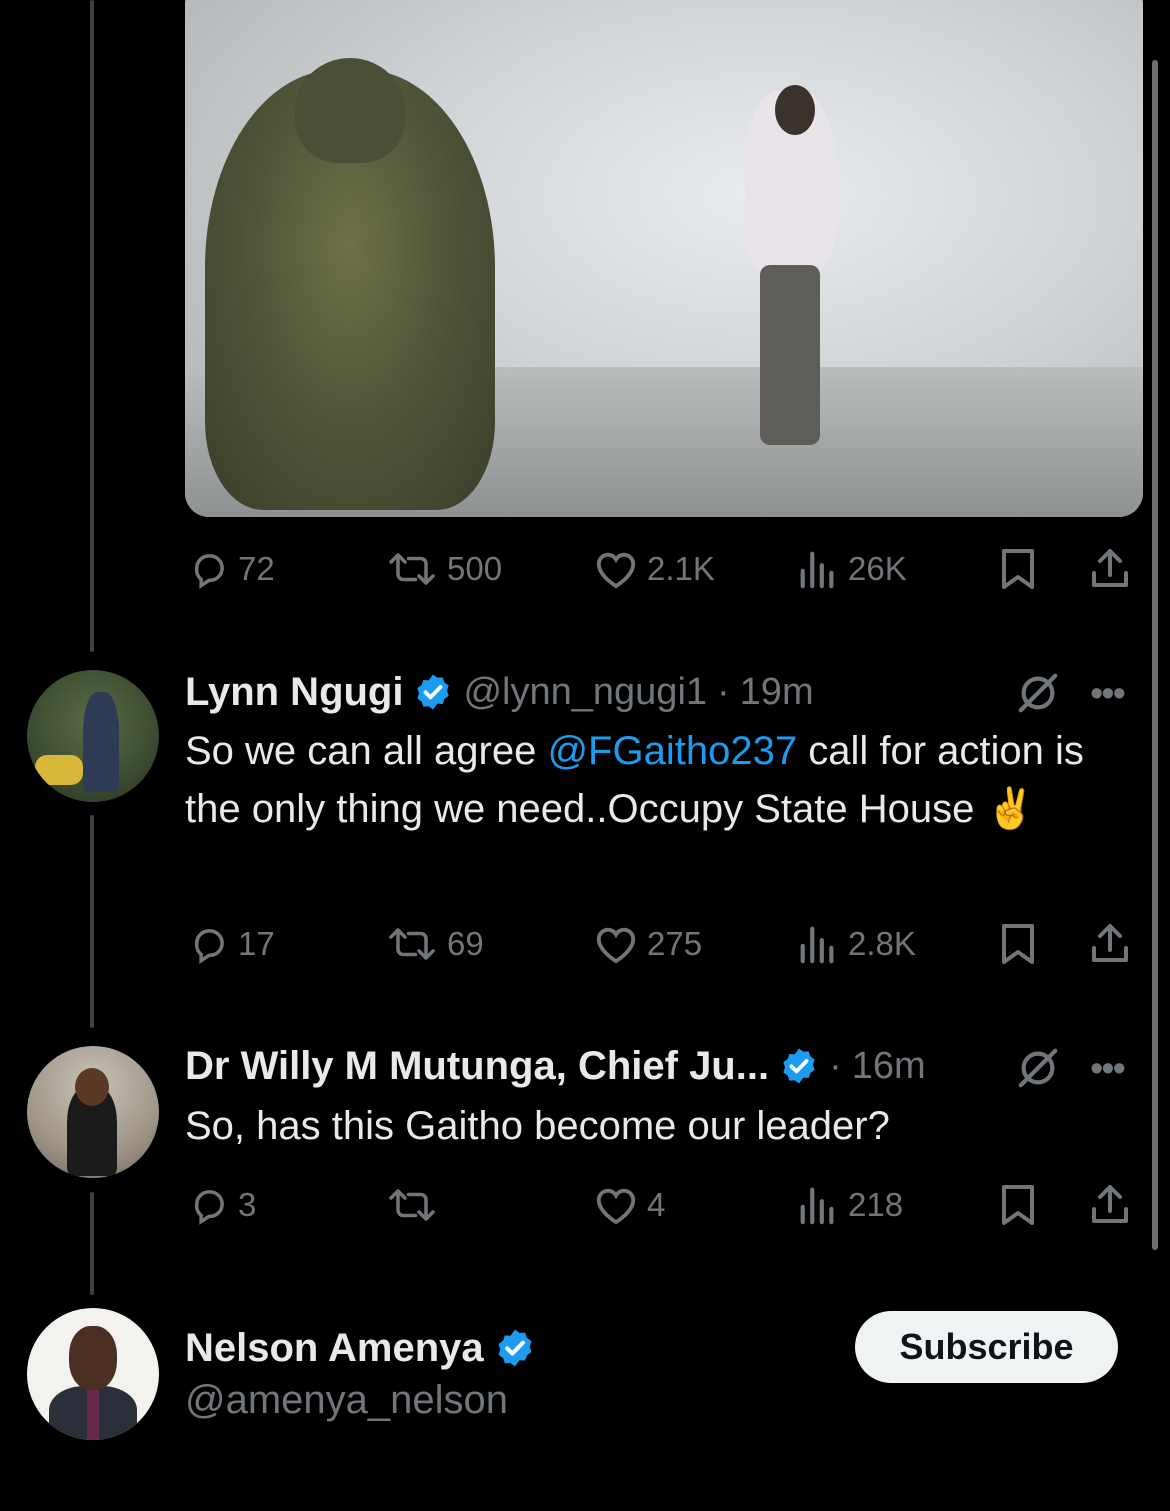  I want to click on like-button: 2.1K, so click(654, 569).